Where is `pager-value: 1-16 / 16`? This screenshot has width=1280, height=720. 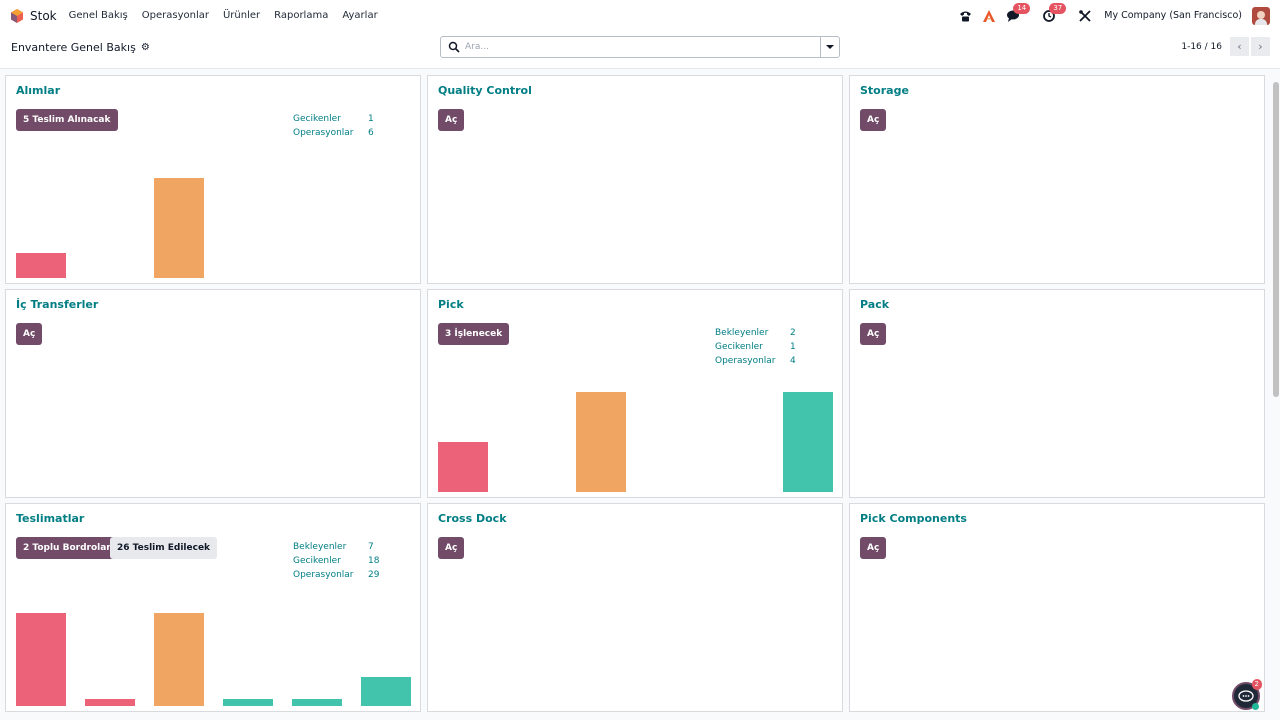
pager-value: 1-16 / 16 is located at coordinates (1201, 47).